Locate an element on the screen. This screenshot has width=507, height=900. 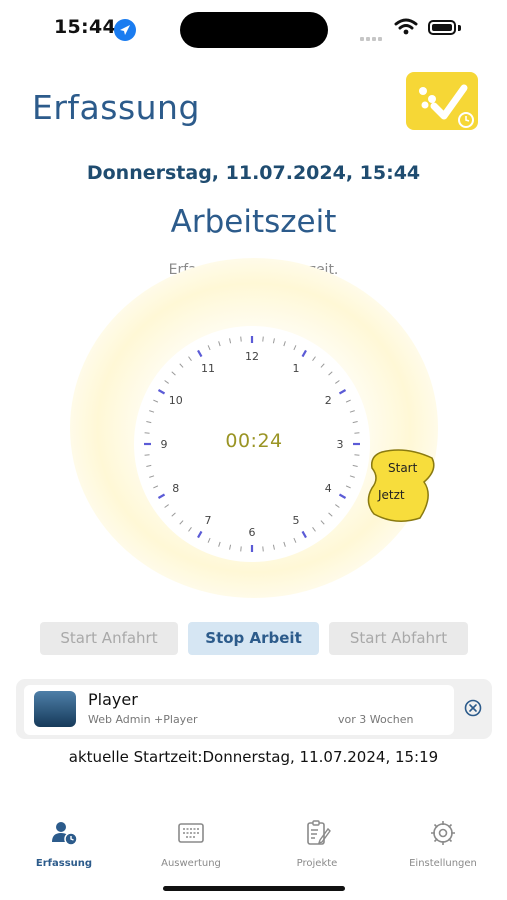
start-abfahrt-button: Start Abfahrt is located at coordinates (398, 638).